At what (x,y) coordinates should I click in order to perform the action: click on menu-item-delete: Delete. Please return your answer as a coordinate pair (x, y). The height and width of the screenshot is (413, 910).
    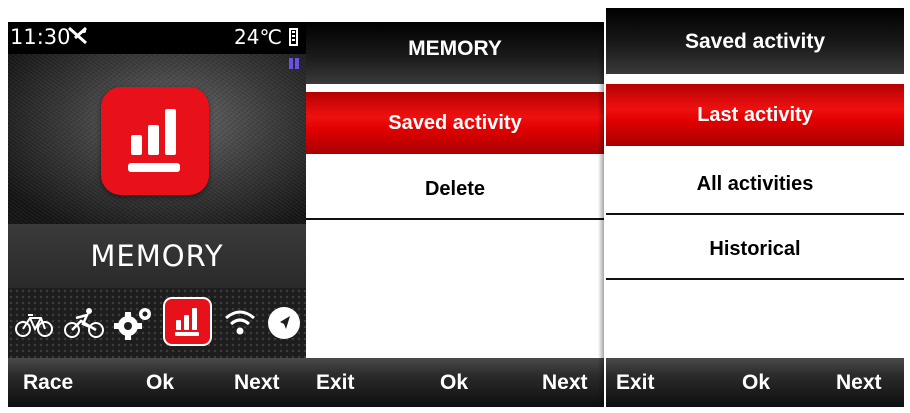
    Looking at the image, I should click on (455, 189).